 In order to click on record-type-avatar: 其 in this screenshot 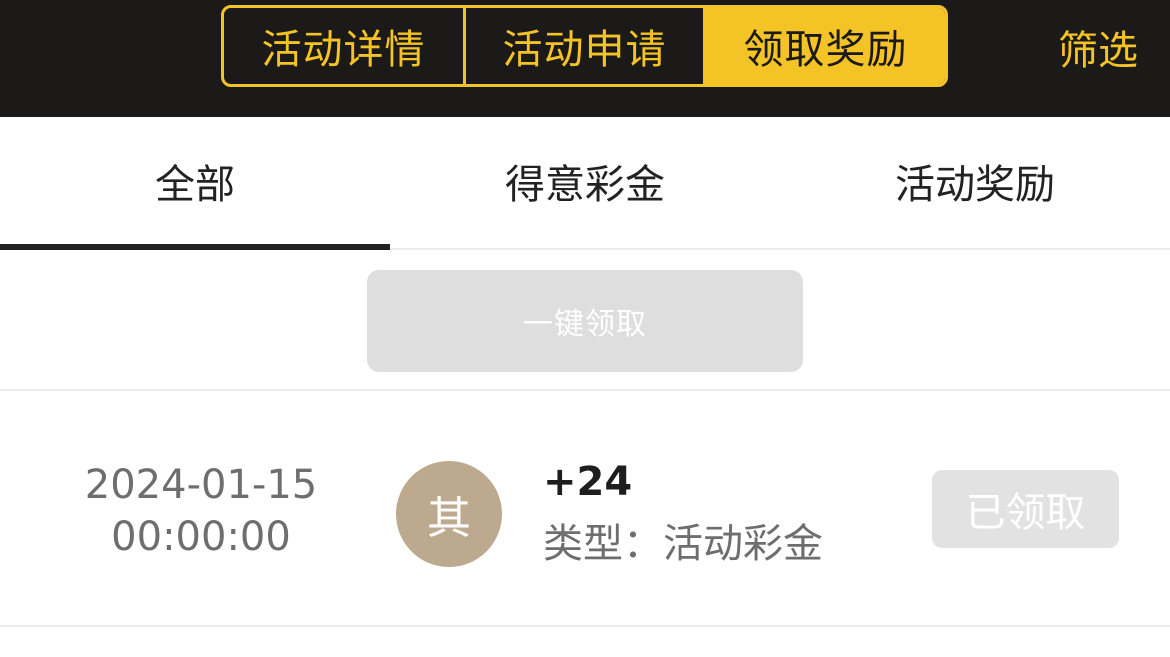, I will do `click(449, 514)`.